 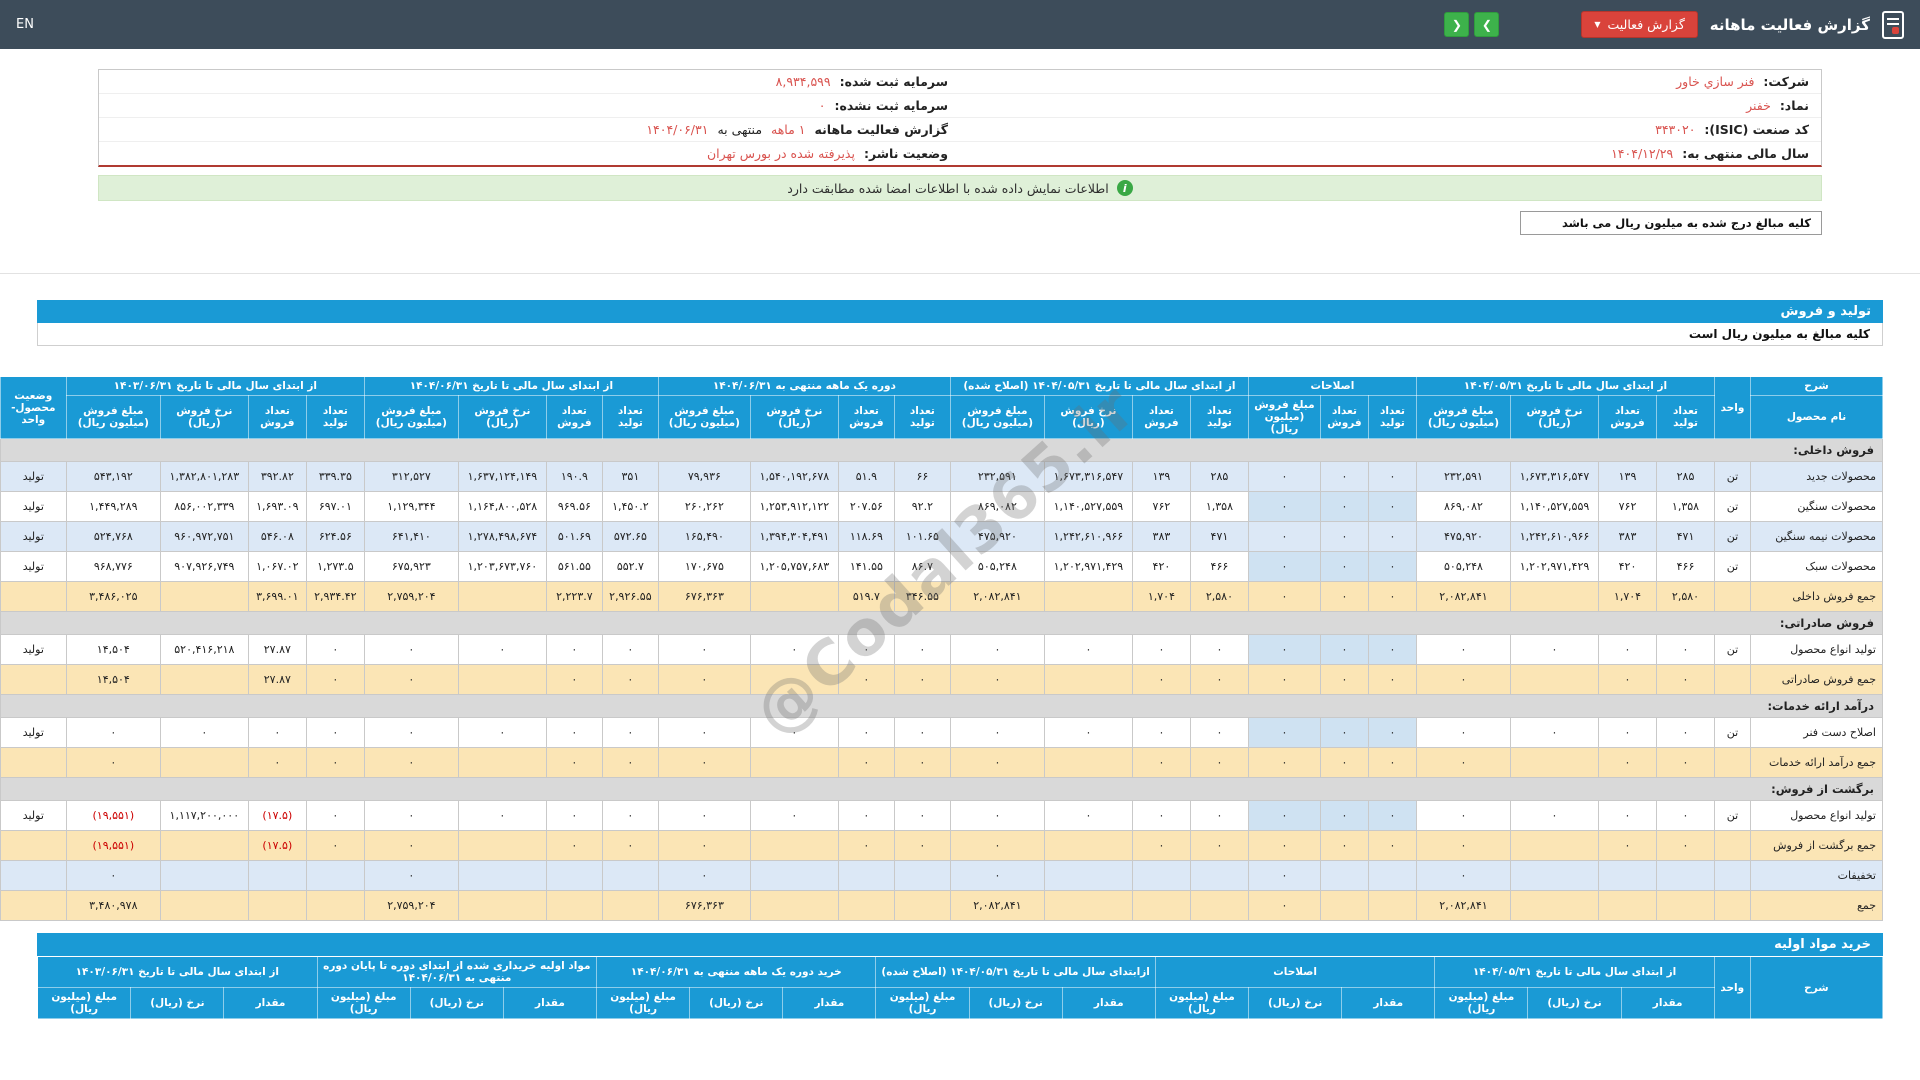 What do you see at coordinates (25, 24) in the screenshot?
I see `language-toggle: EN` at bounding box center [25, 24].